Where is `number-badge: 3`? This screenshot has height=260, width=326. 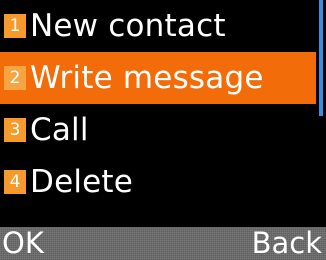 number-badge: 3 is located at coordinates (15, 130).